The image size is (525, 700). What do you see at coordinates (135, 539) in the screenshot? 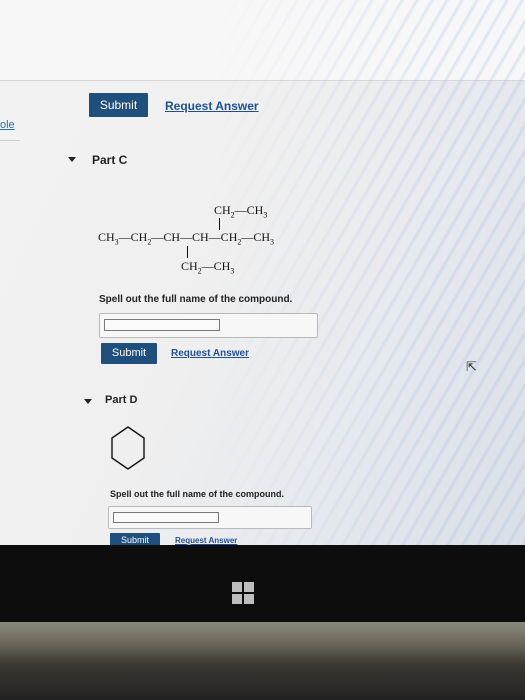
I see `part-d-submit-button: Submit` at bounding box center [135, 539].